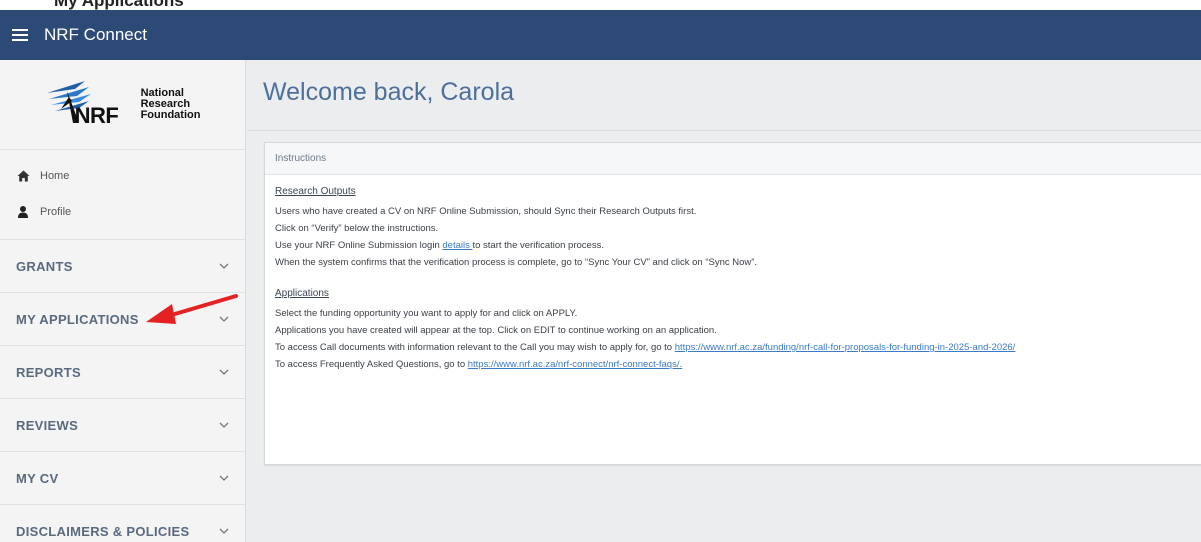 The height and width of the screenshot is (542, 1201). Describe the element at coordinates (95, 34) in the screenshot. I see `app-title: NRF Connect` at that location.